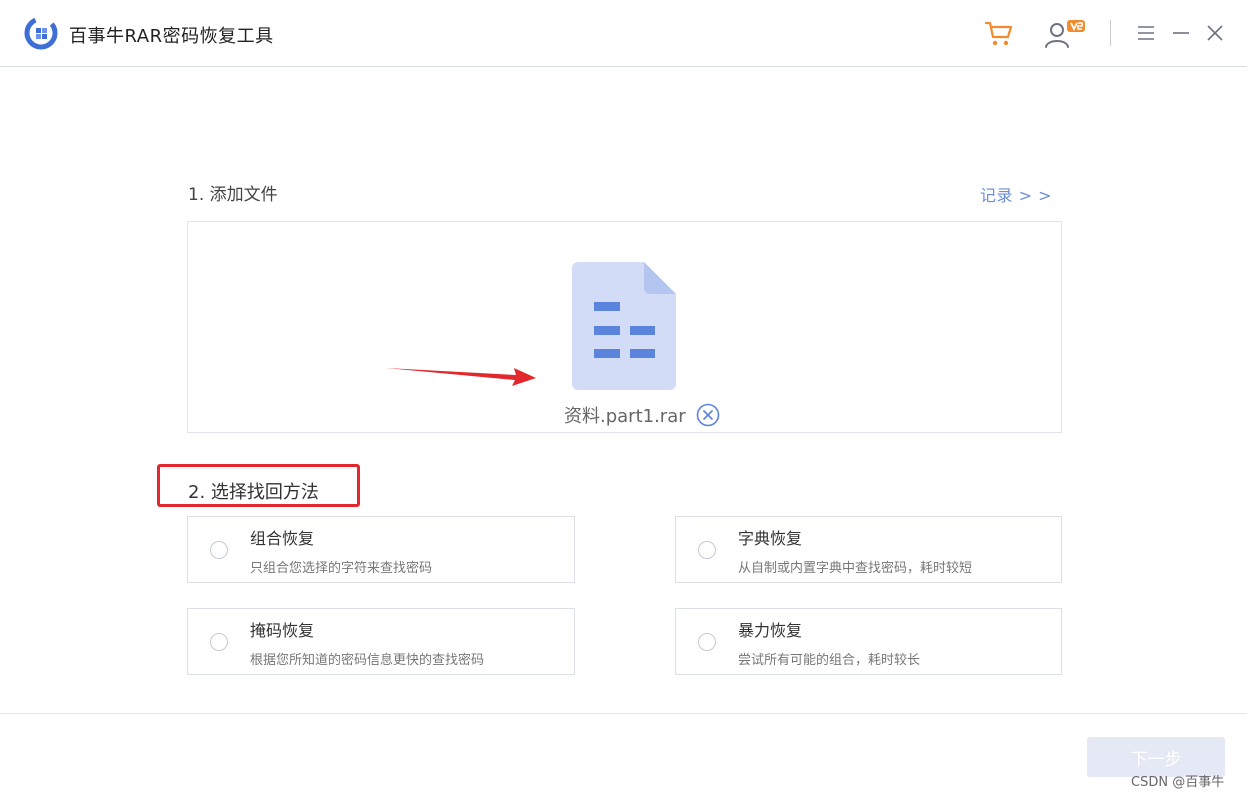 This screenshot has width=1247, height=797. I want to click on file-entry: 资料.part1.rar, so click(642, 415).